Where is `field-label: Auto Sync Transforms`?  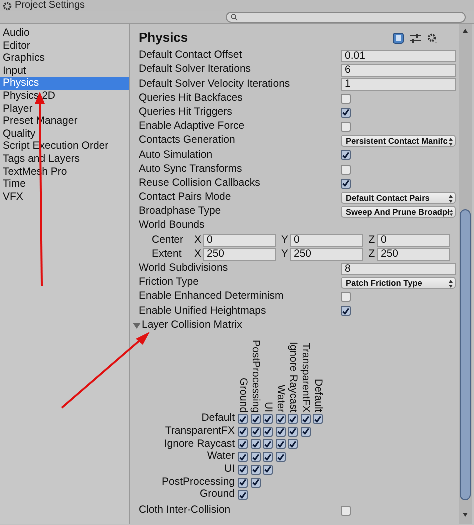 field-label: Auto Sync Transforms is located at coordinates (191, 169).